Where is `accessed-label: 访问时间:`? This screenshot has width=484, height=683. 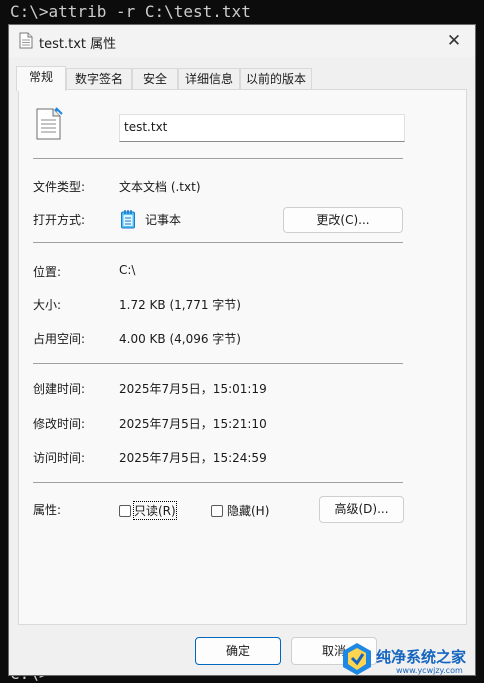 accessed-label: 访问时间: is located at coordinates (59, 458).